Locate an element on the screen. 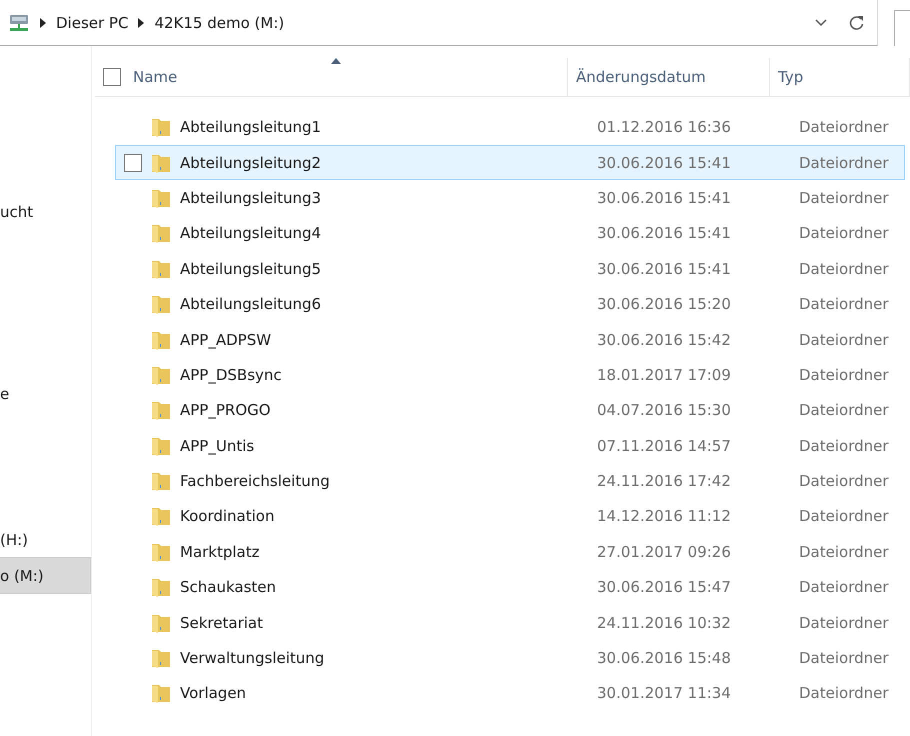 The width and height of the screenshot is (910, 736). modified-date: 30.06.2016 15:48 is located at coordinates (664, 658).